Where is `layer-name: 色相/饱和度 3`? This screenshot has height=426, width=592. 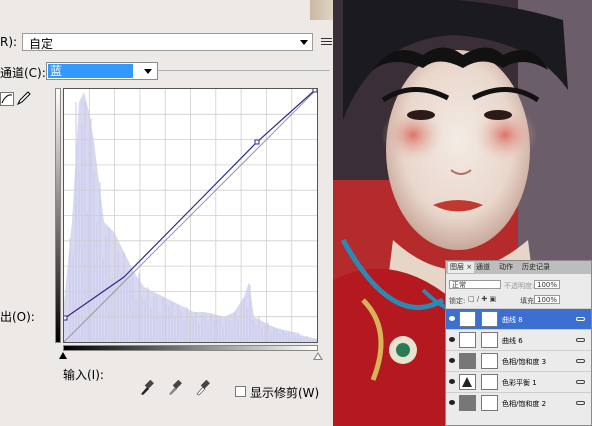
layer-name: 色相/饱和度 3 is located at coordinates (524, 362).